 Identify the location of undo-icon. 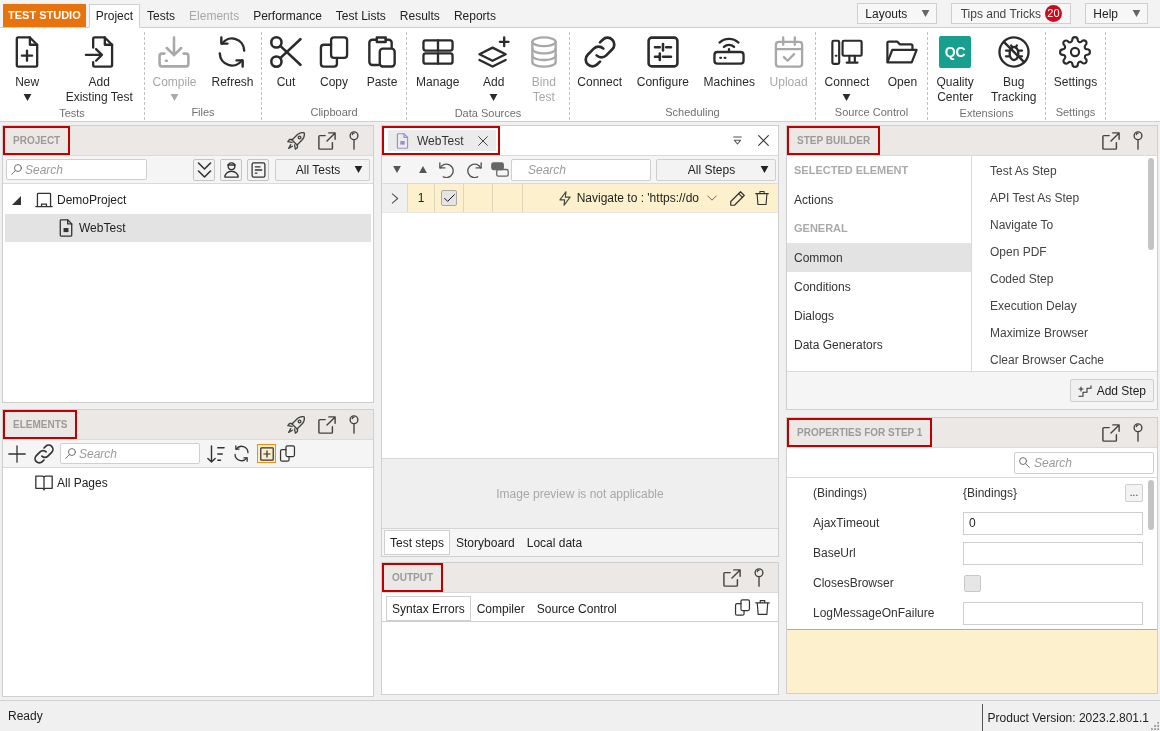
(447, 169).